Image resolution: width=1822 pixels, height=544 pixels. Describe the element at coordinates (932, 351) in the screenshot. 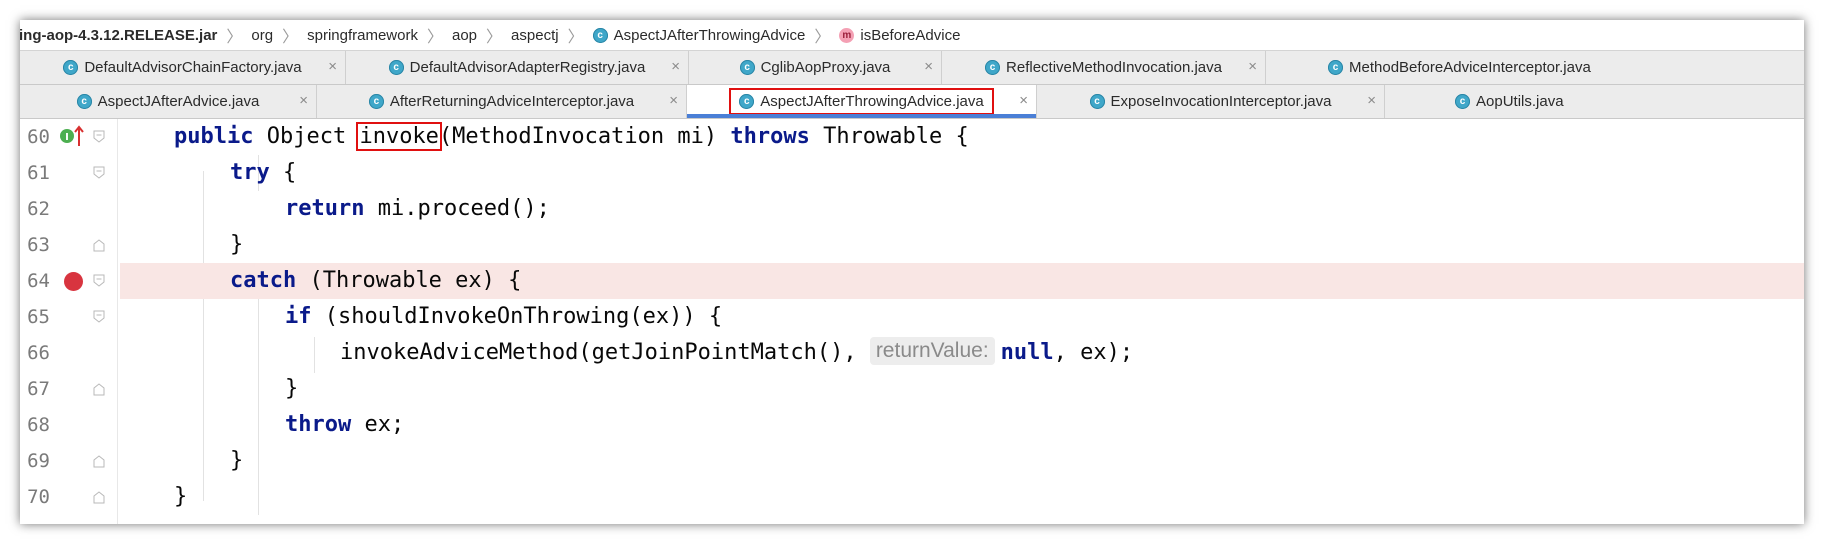

I see `parameter-hint: returnValue:` at that location.